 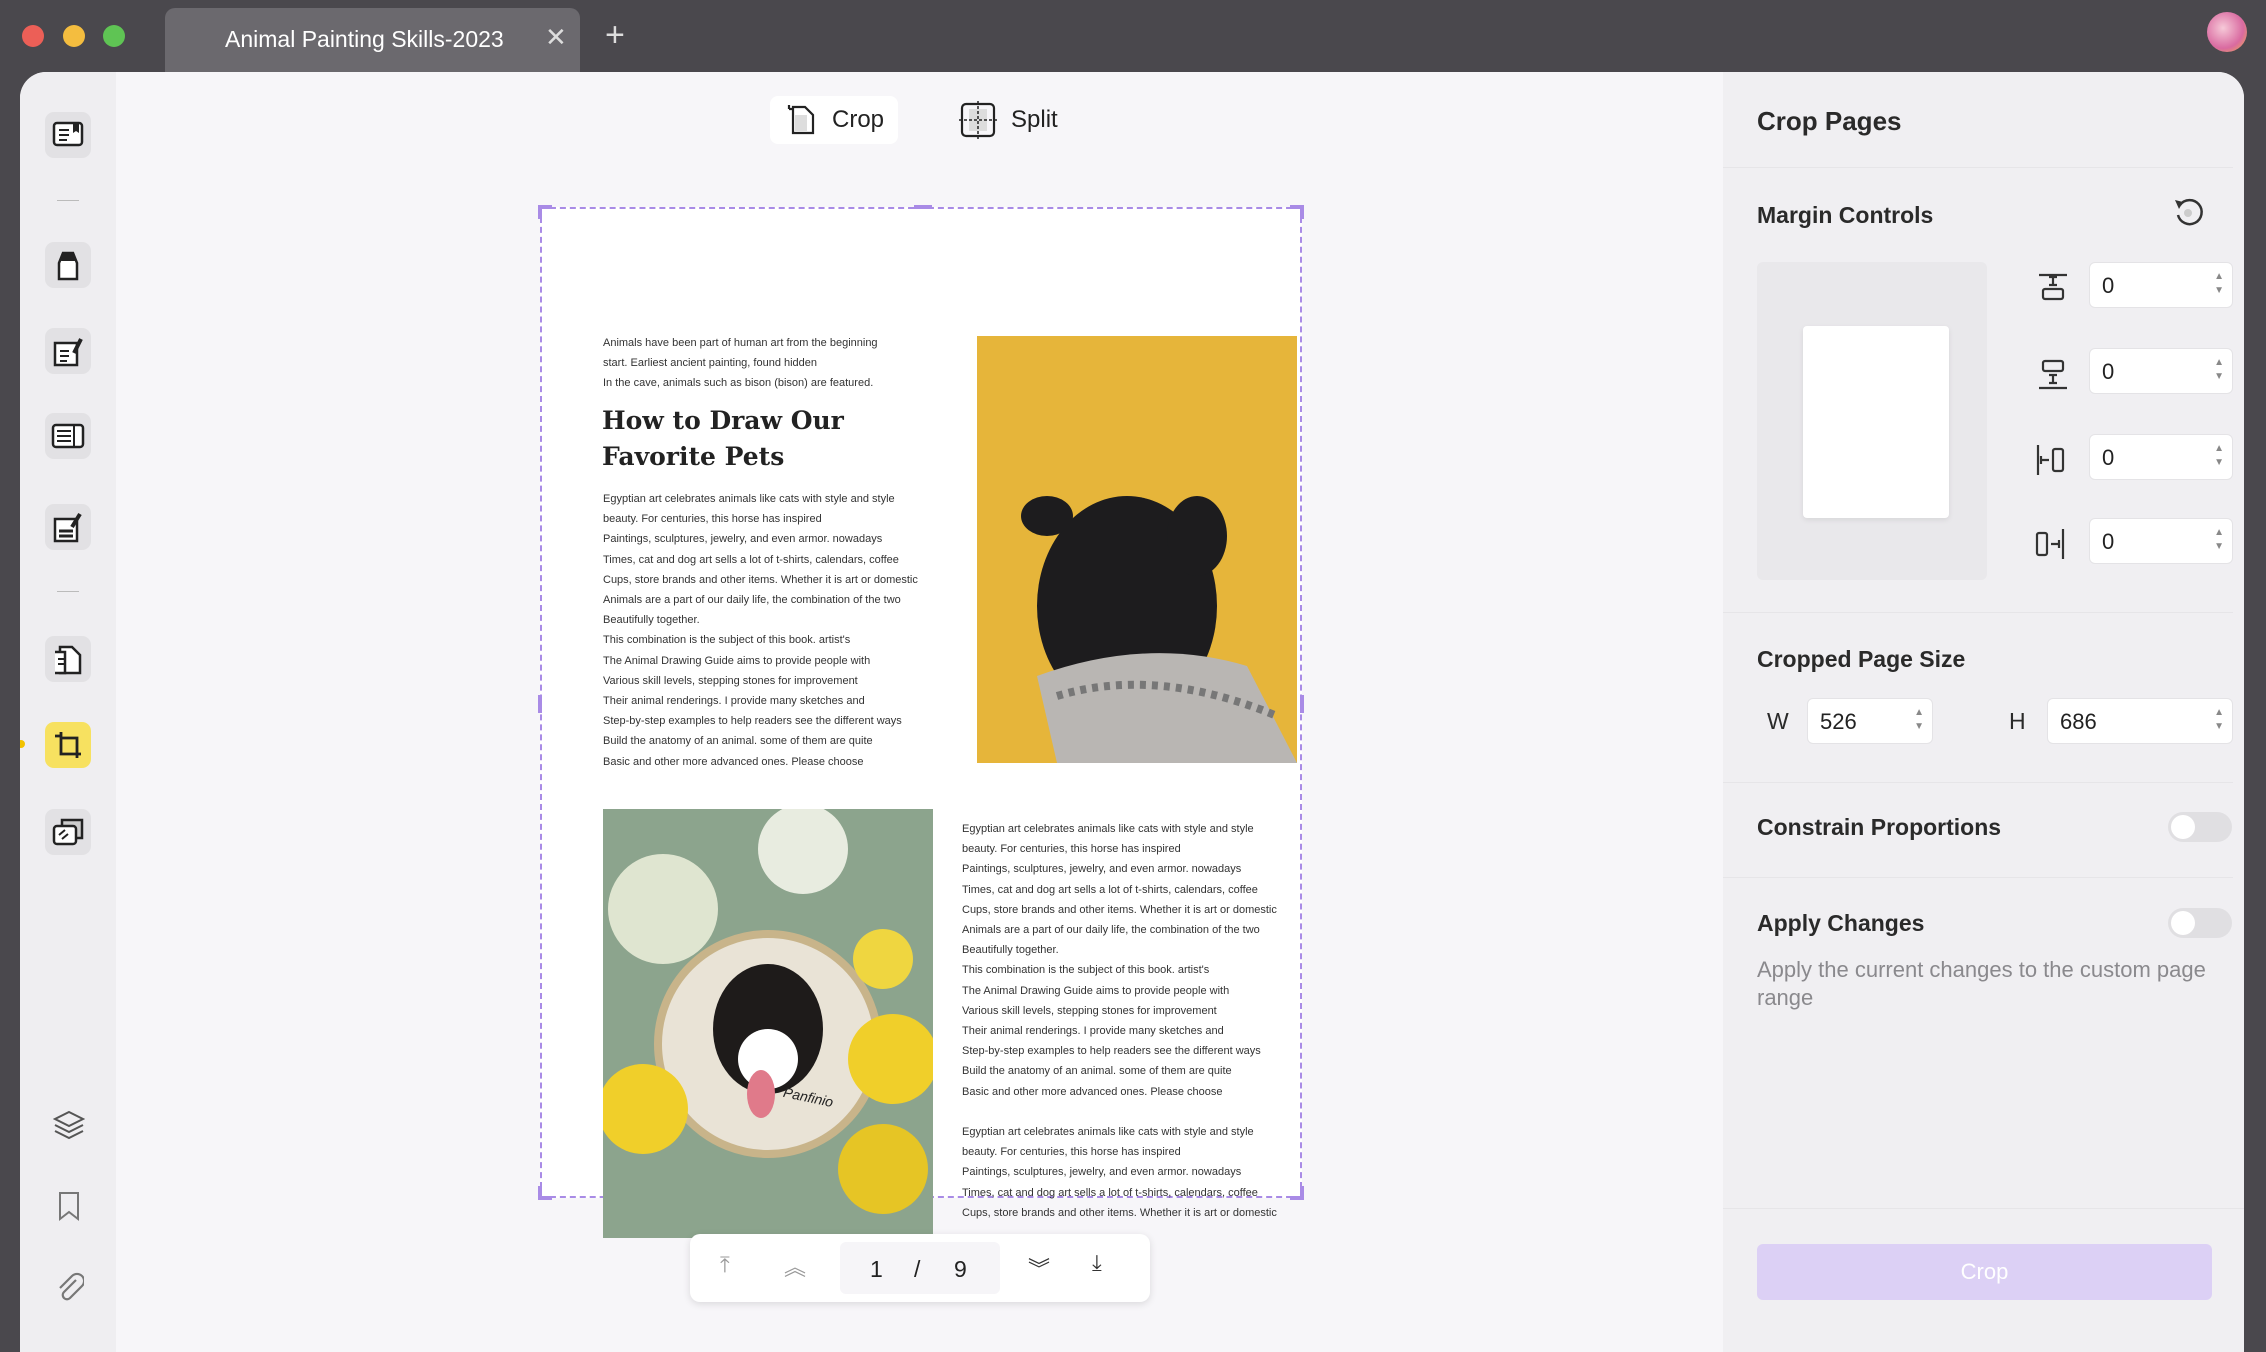 I want to click on sidebar-item-crop, so click(x=68, y=745).